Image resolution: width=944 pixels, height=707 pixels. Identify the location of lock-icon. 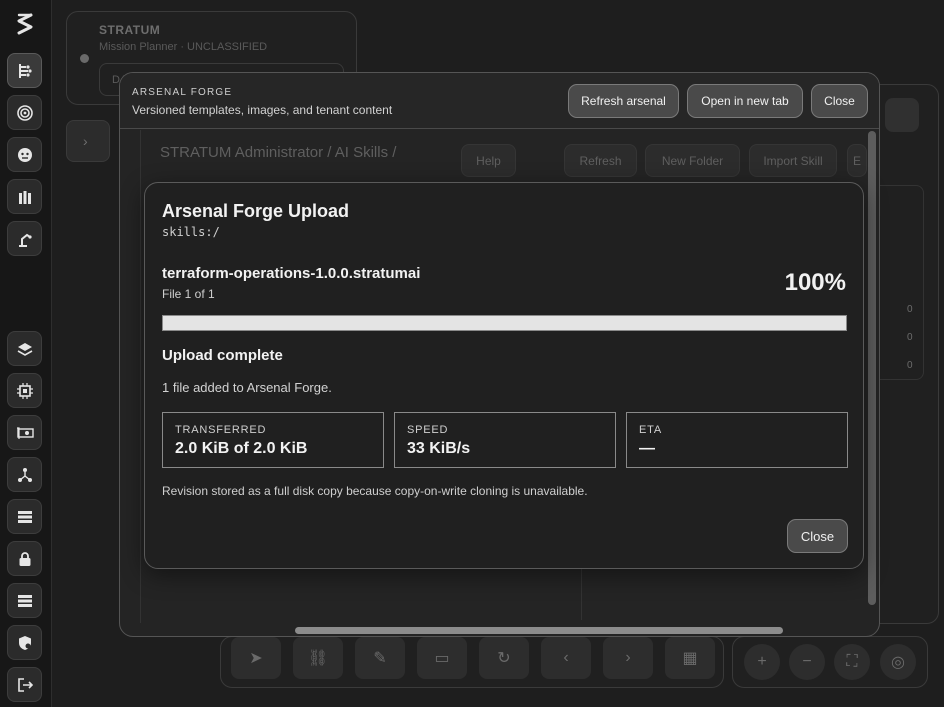
(24, 558).